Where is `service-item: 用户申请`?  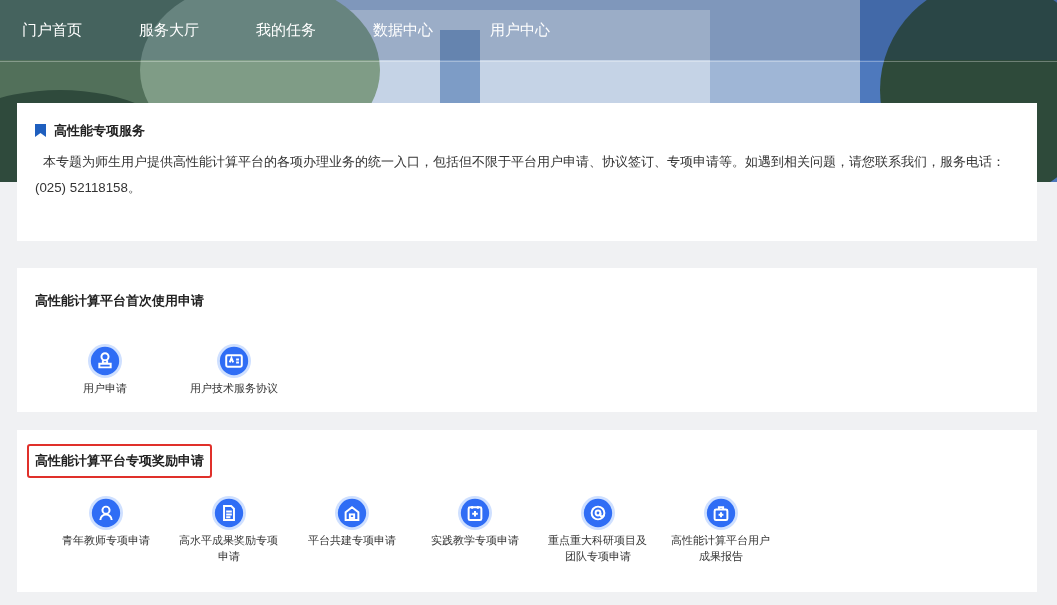 service-item: 用户申请 is located at coordinates (104, 369).